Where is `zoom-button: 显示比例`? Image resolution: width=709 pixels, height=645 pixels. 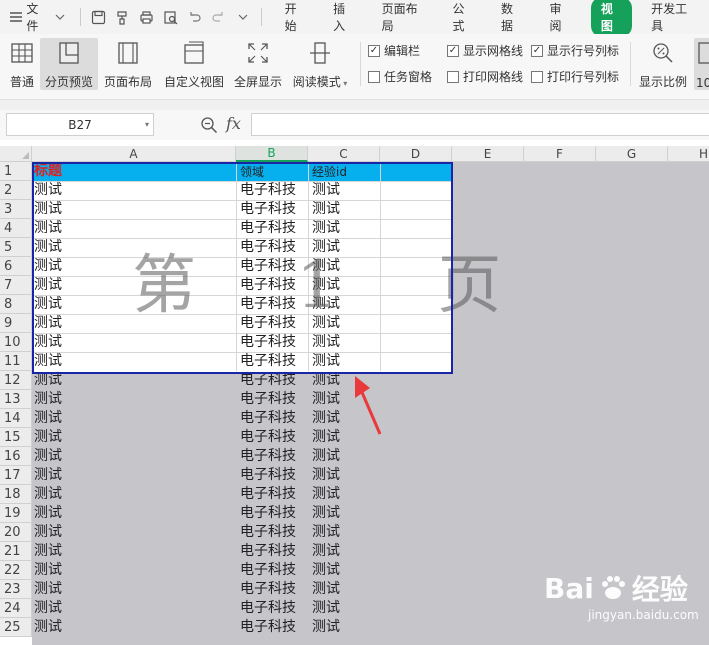
zoom-button: 显示比例 is located at coordinates (663, 64).